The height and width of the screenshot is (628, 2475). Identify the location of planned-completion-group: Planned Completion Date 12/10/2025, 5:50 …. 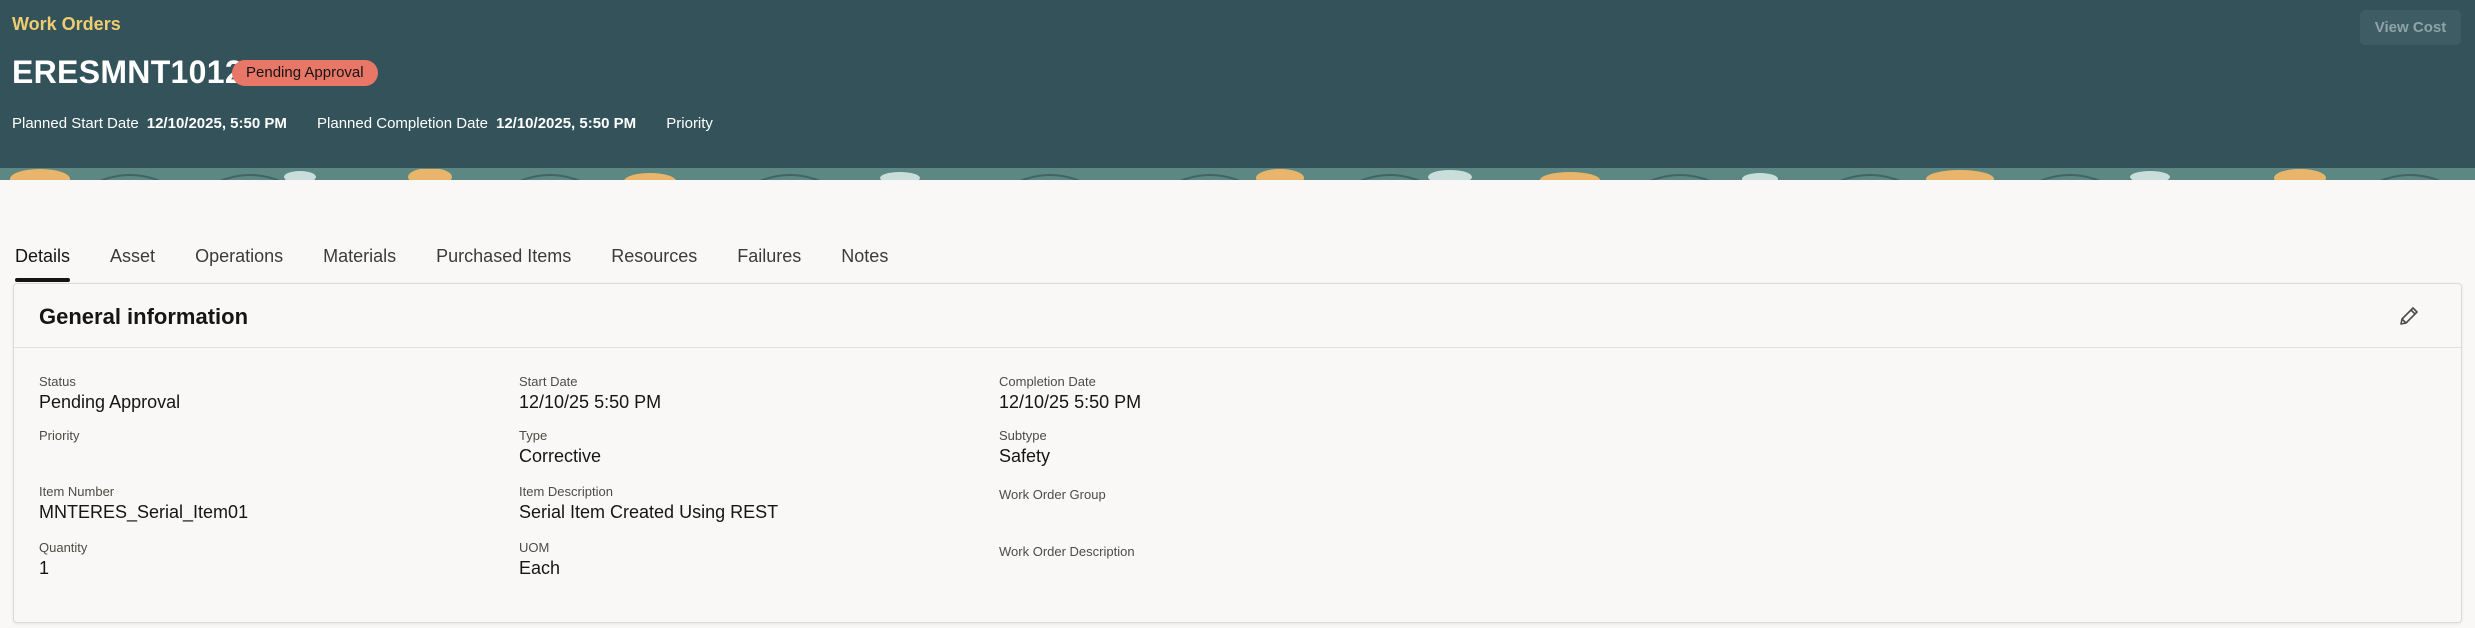
(476, 123).